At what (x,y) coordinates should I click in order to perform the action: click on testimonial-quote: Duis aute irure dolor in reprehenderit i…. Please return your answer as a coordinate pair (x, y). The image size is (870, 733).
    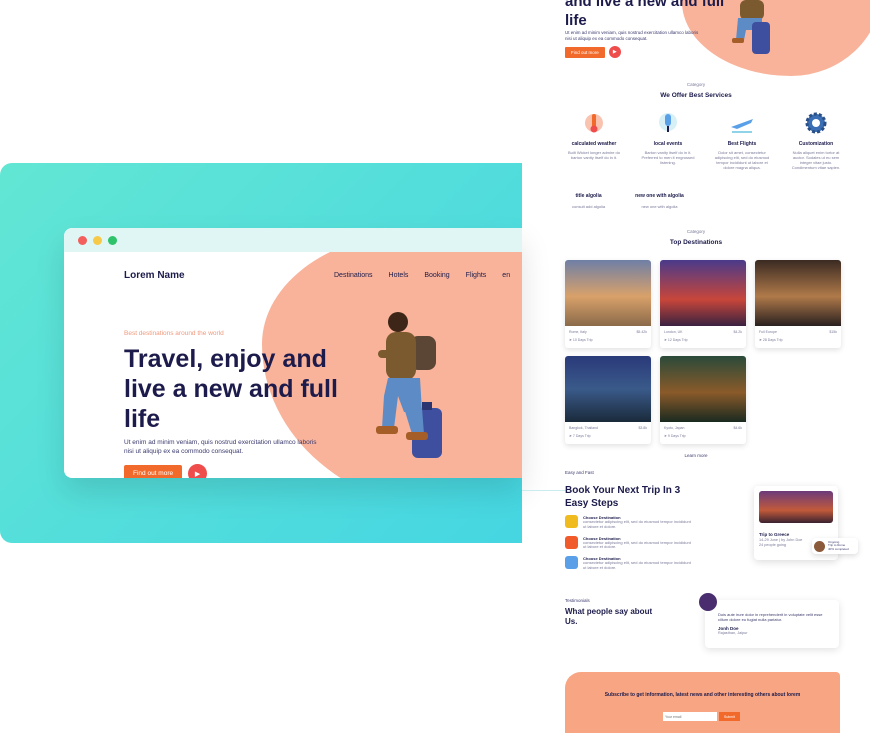
    Looking at the image, I should click on (770, 617).